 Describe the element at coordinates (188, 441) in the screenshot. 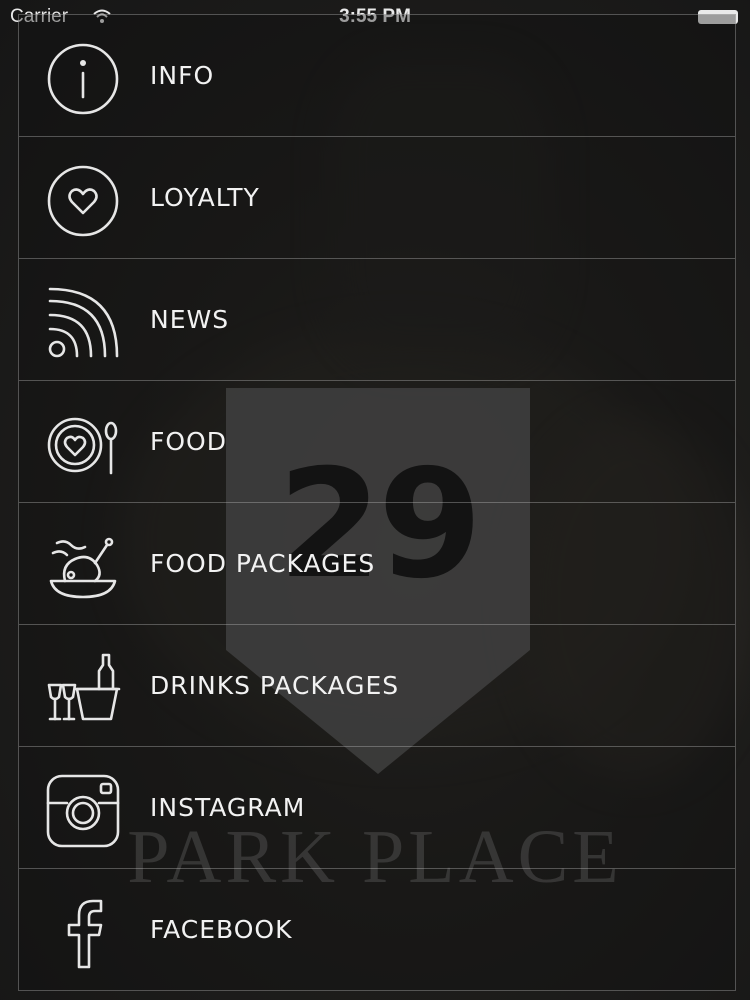

I see `menu-item-label: FOOD` at that location.